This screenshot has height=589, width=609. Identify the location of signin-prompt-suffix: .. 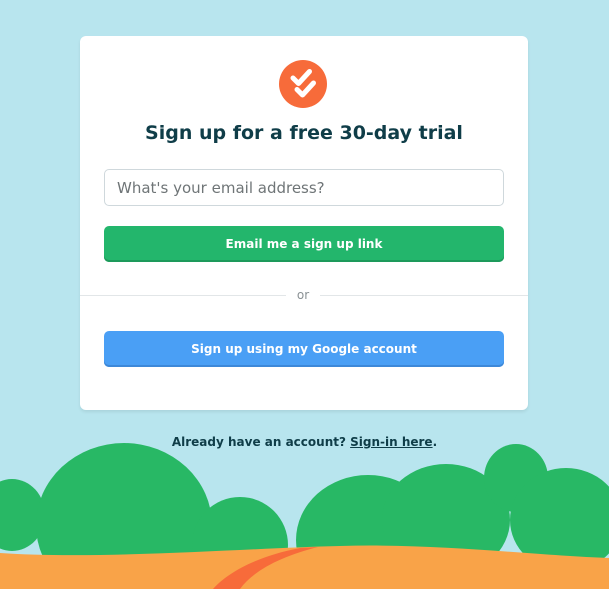
(435, 442).